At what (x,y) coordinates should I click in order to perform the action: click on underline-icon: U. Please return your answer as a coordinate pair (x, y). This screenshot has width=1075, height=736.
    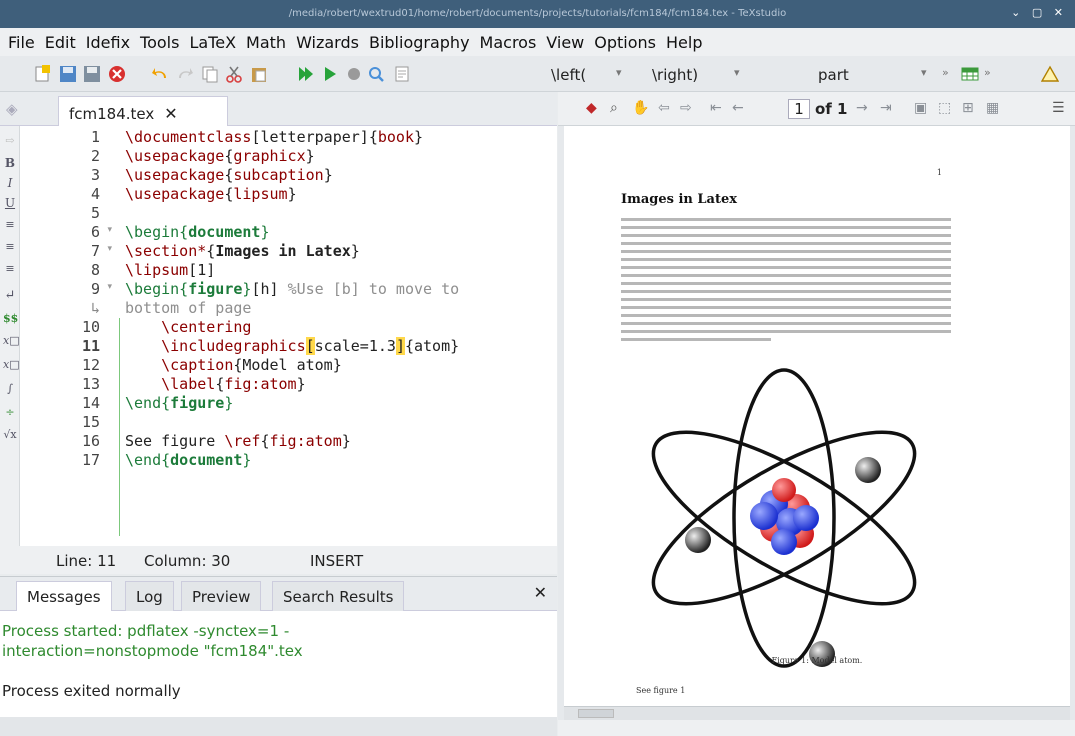
    Looking at the image, I should click on (10, 203).